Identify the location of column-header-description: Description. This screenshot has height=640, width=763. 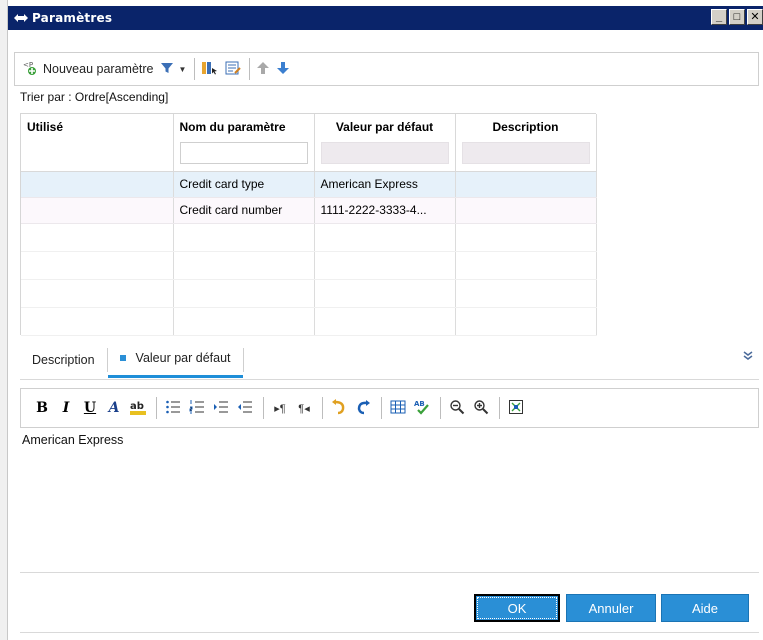
(526, 143).